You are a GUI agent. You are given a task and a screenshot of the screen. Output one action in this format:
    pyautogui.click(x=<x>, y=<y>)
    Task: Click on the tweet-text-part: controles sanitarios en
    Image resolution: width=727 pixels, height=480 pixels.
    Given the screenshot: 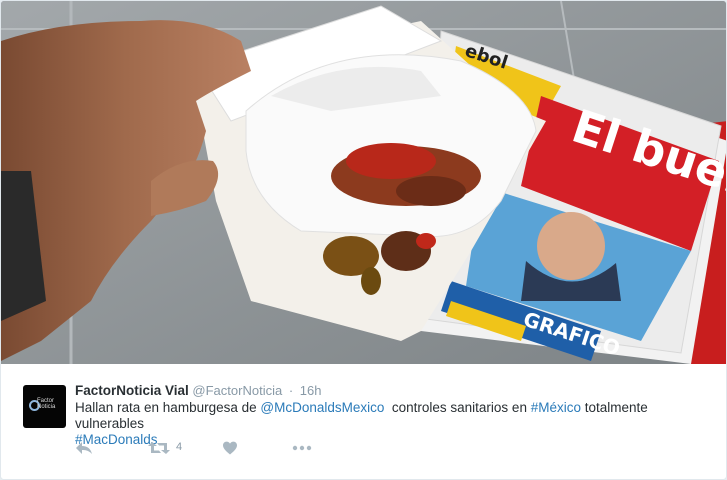 What is the action you would take?
    pyautogui.click(x=457, y=407)
    